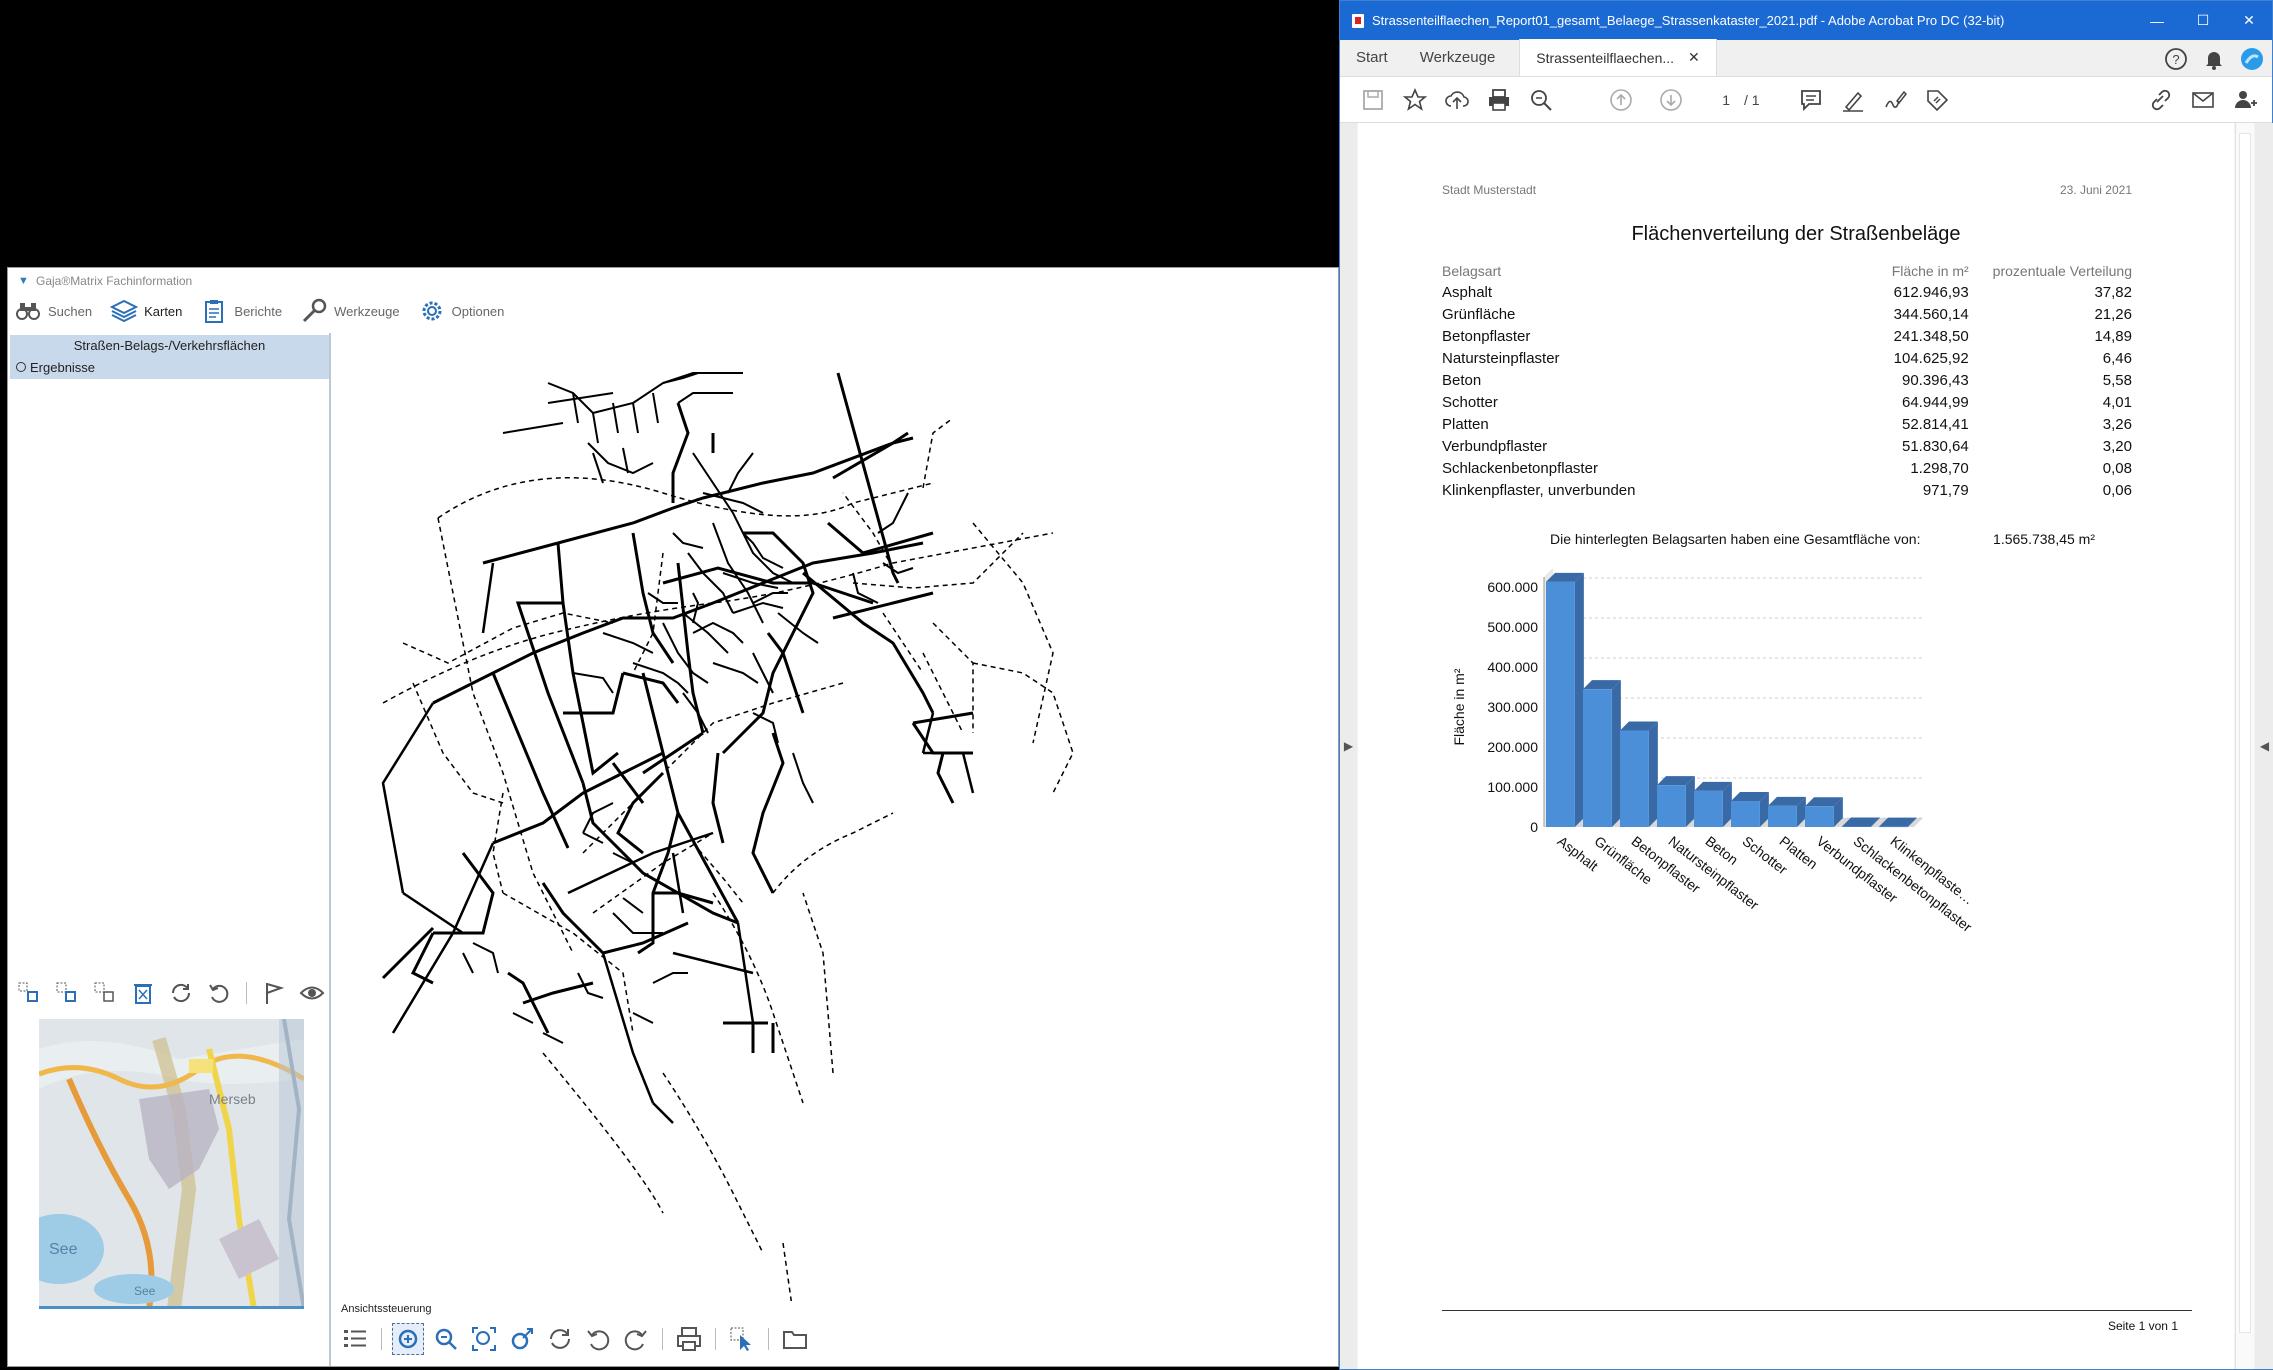 The height and width of the screenshot is (1370, 2273). What do you see at coordinates (1358, 20) in the screenshot?
I see `pdf-file-icon` at bounding box center [1358, 20].